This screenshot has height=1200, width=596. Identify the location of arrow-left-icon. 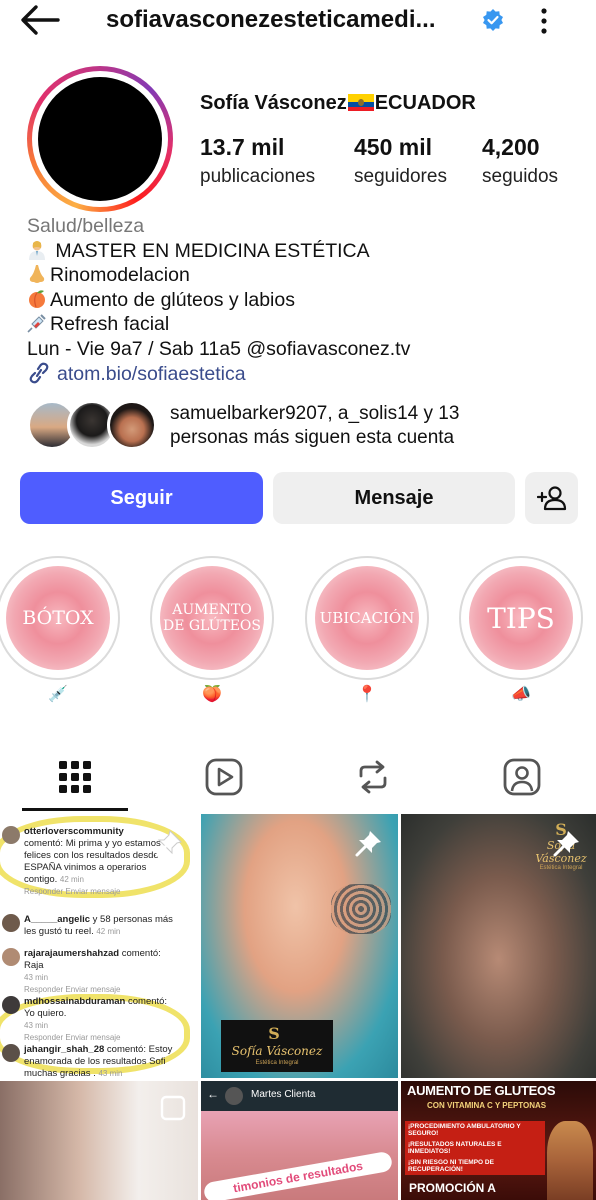
(40, 20).